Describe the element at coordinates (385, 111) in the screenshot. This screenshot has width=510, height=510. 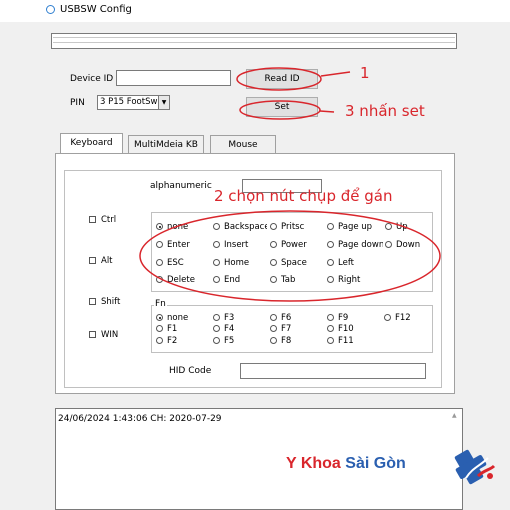
I see `annotation-step-3: 3 nhấn set` at that location.